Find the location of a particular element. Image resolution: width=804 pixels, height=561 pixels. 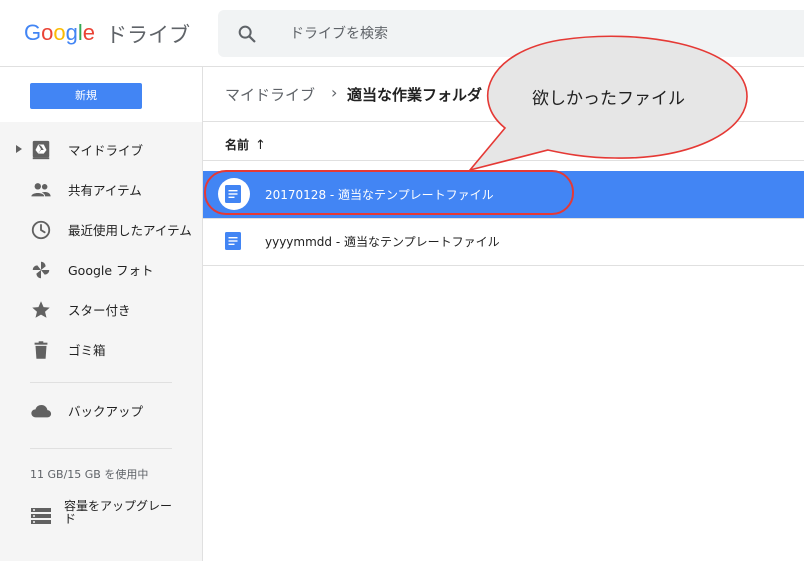

google-logo: Google is located at coordinates (59, 33).